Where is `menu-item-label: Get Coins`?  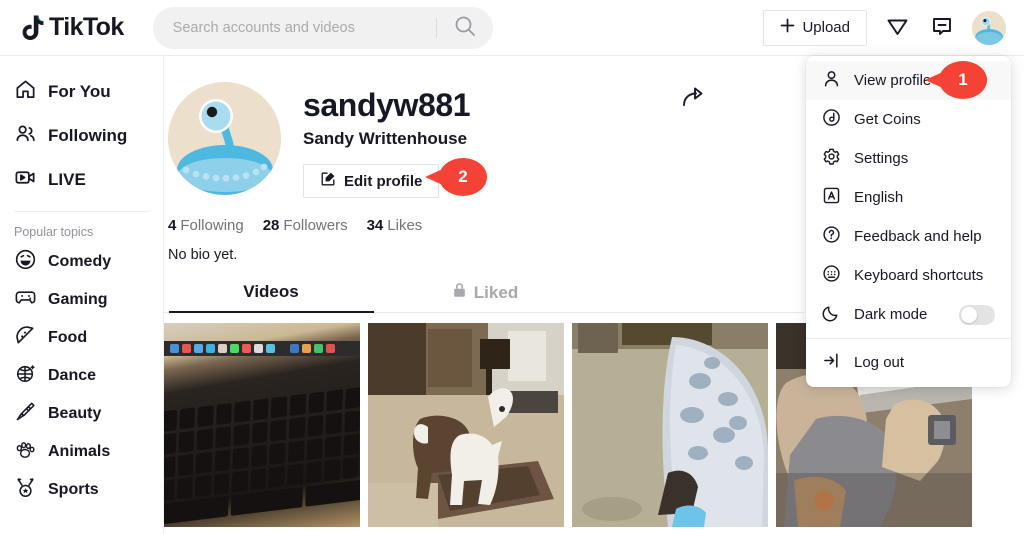 menu-item-label: Get Coins is located at coordinates (887, 119).